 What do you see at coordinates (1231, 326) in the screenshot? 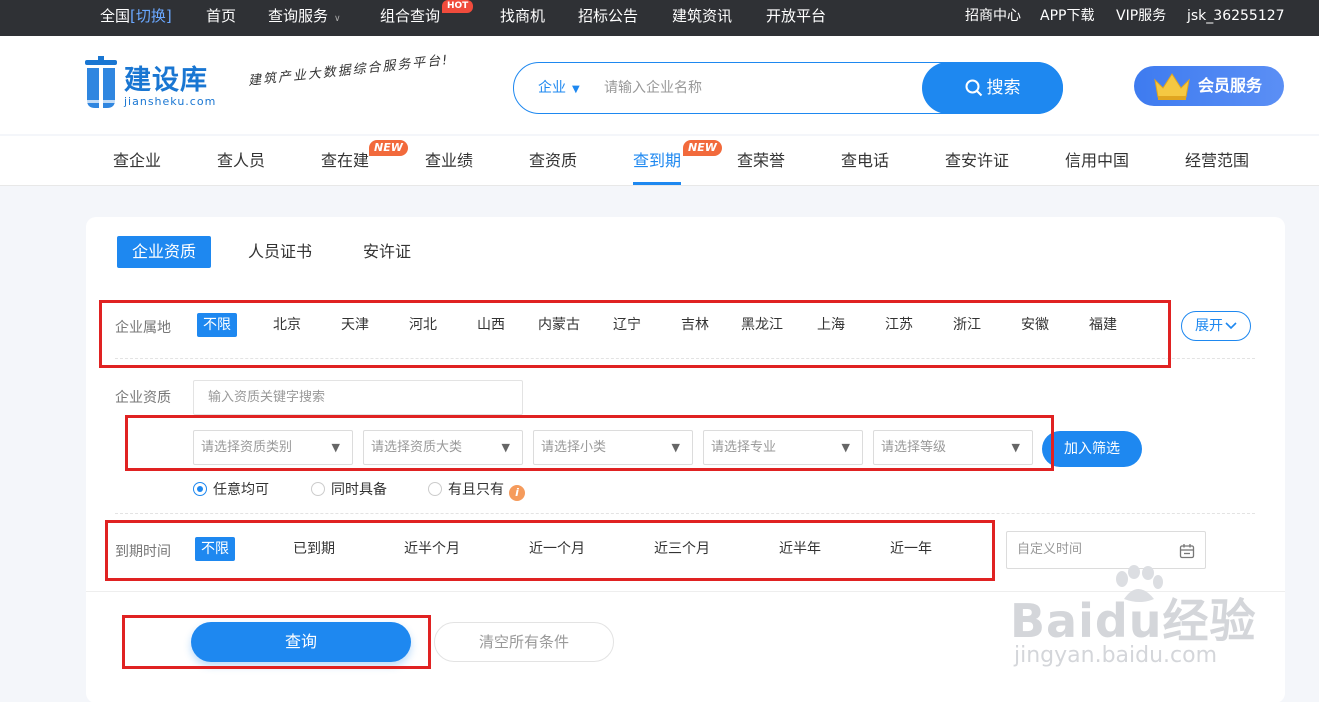
I see `chevron-down-icon` at bounding box center [1231, 326].